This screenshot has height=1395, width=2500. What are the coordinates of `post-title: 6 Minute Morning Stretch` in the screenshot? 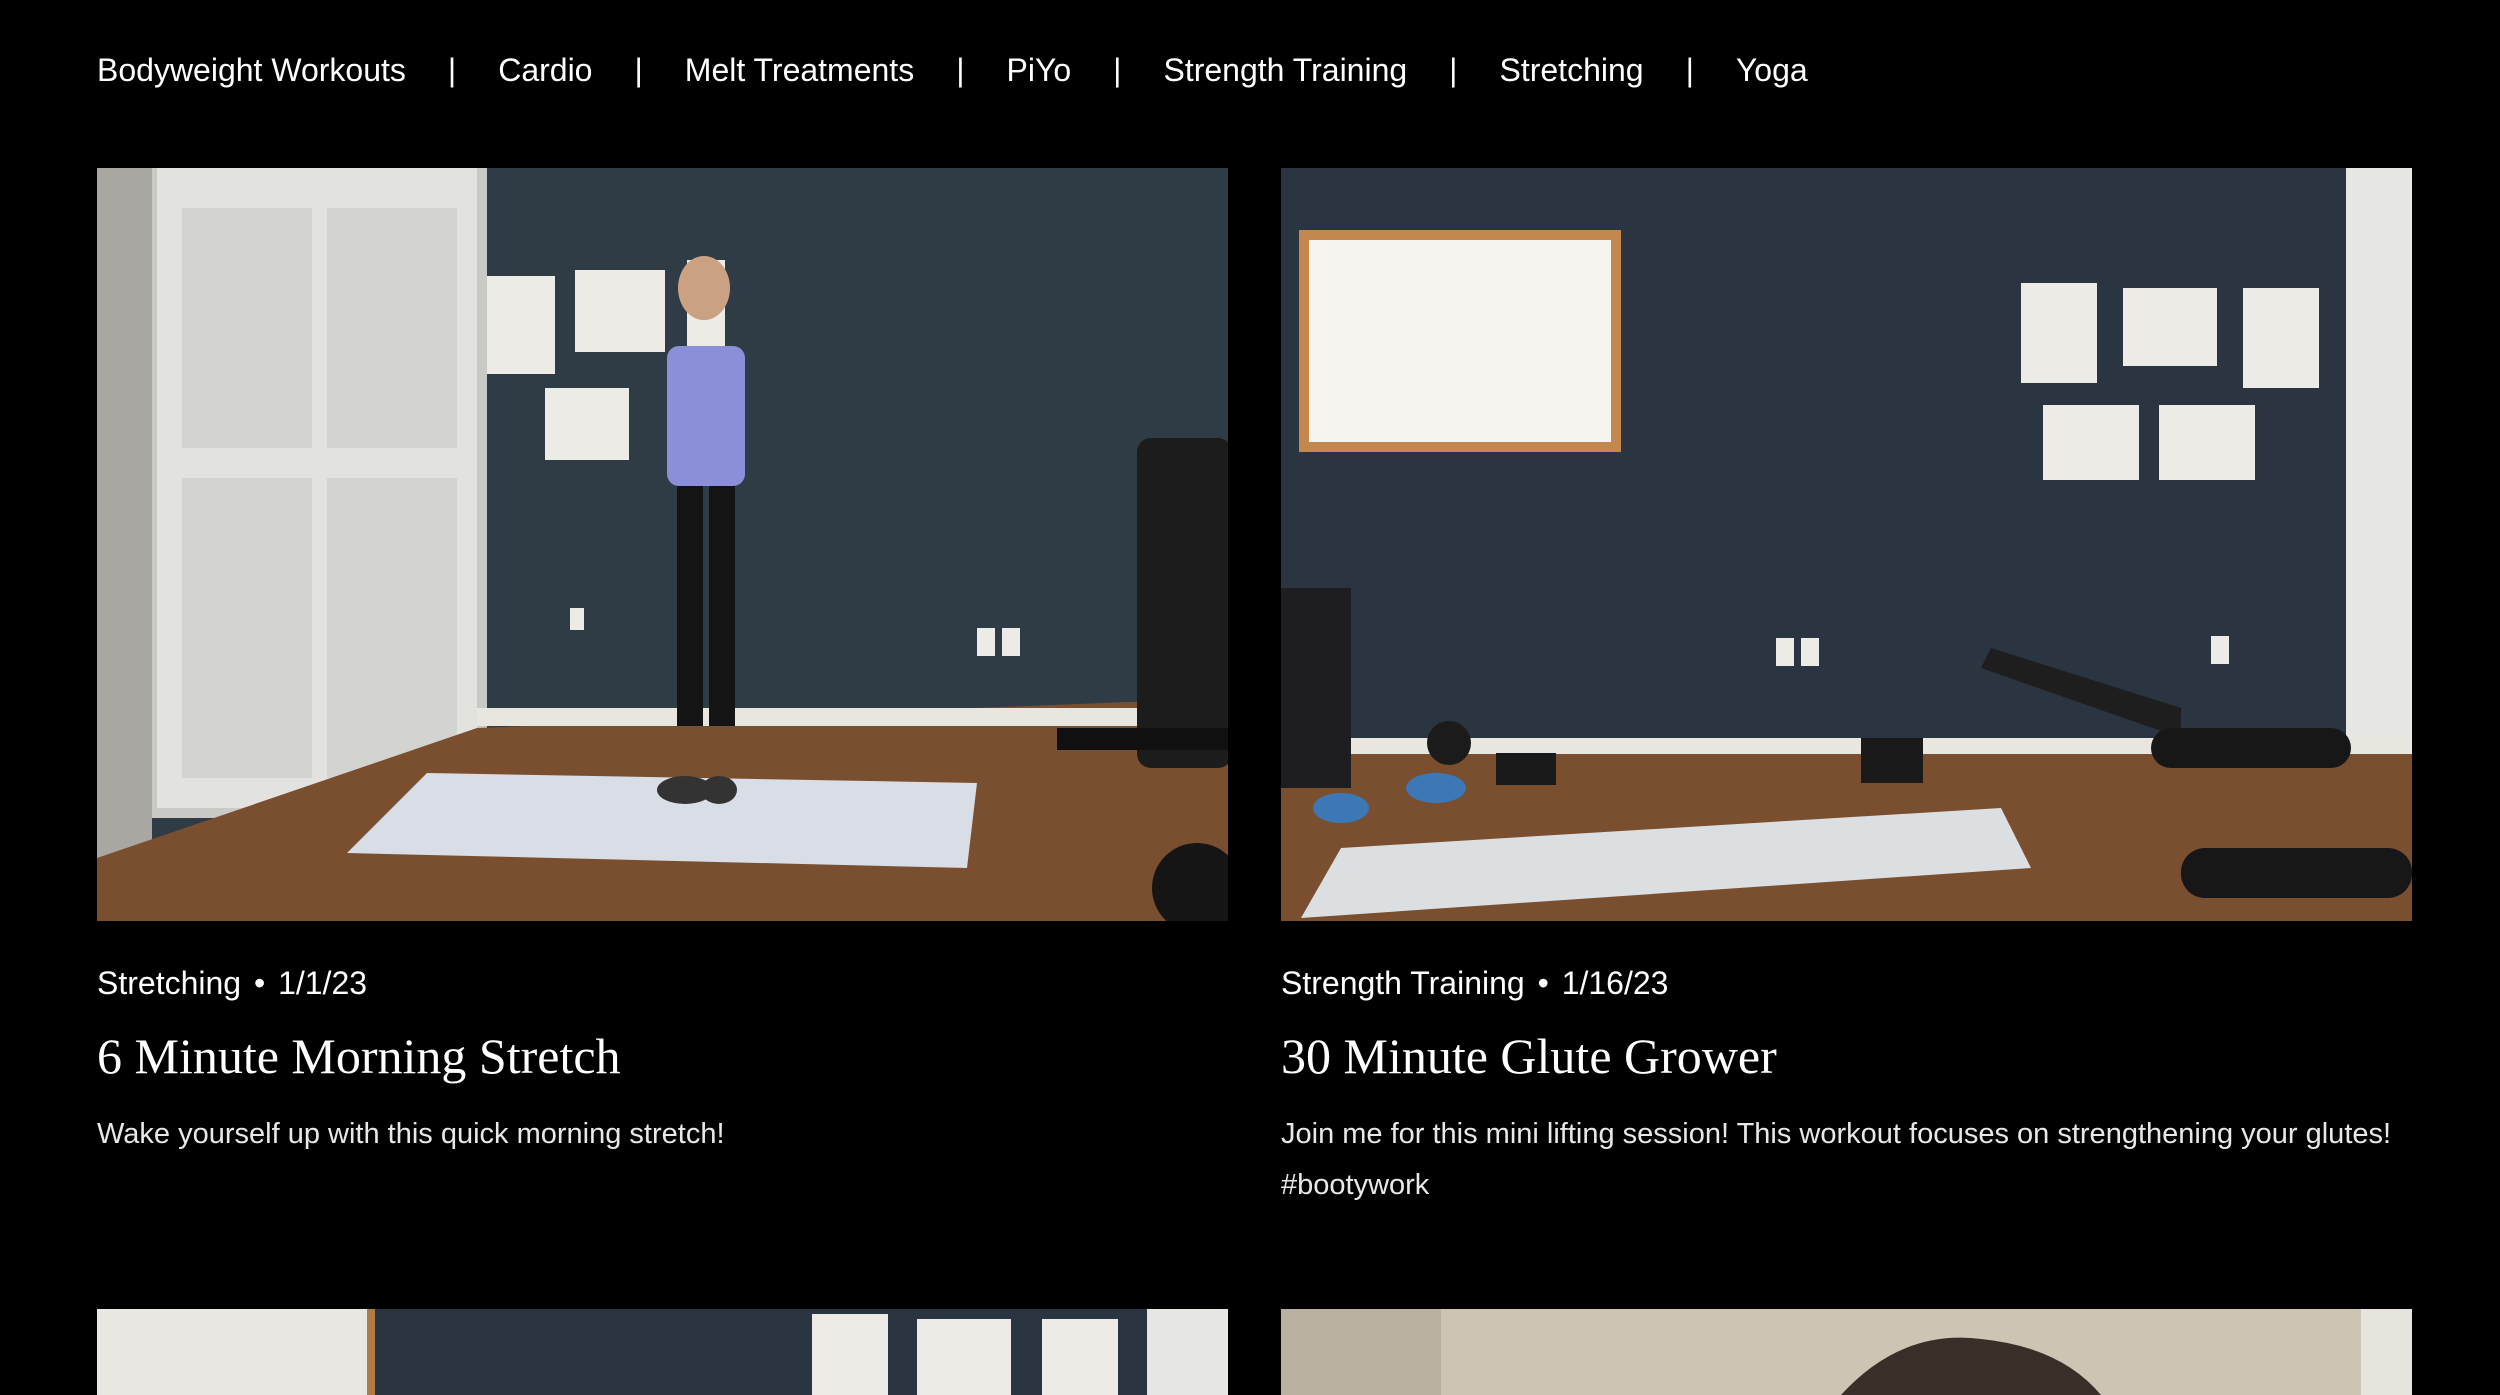 It's located at (662, 1056).